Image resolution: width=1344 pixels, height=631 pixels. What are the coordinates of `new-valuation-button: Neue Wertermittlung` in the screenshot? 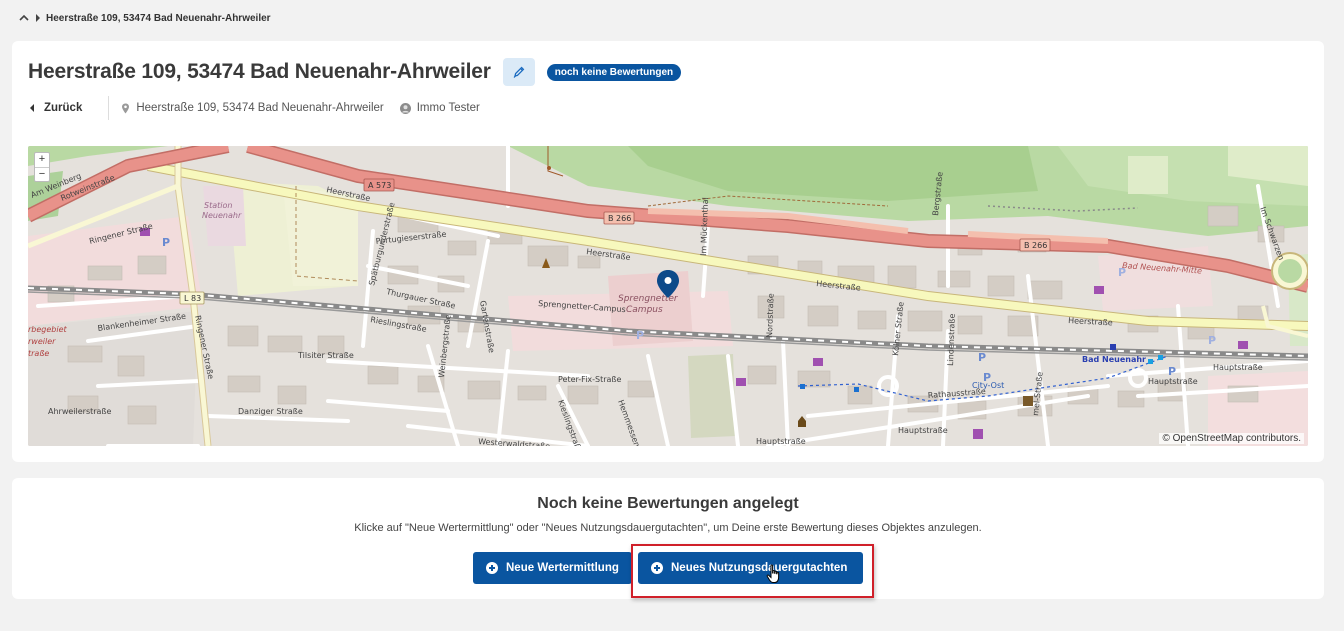 It's located at (552, 568).